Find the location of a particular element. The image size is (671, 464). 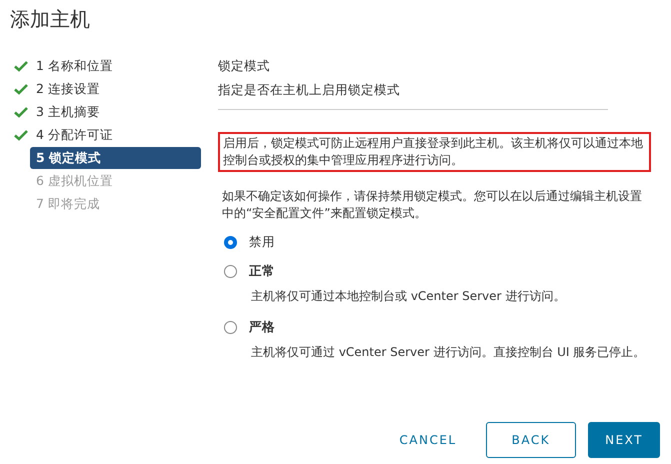

wizard-step: 4 分配许可证 is located at coordinates (115, 135).